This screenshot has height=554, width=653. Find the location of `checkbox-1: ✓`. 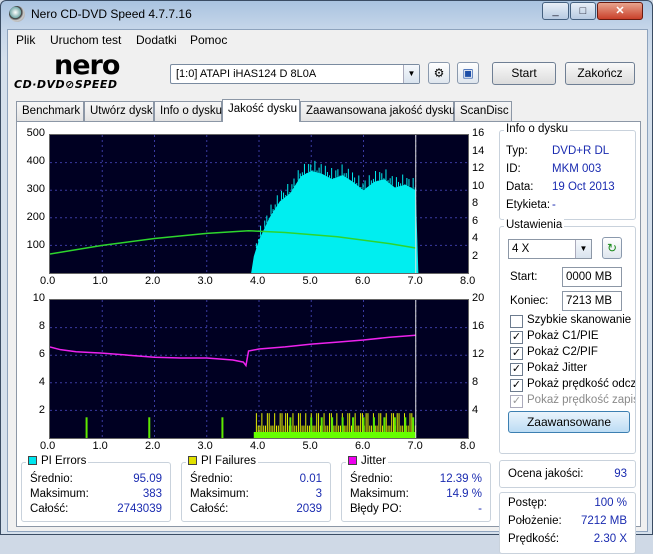

checkbox-1: ✓ is located at coordinates (516, 337).